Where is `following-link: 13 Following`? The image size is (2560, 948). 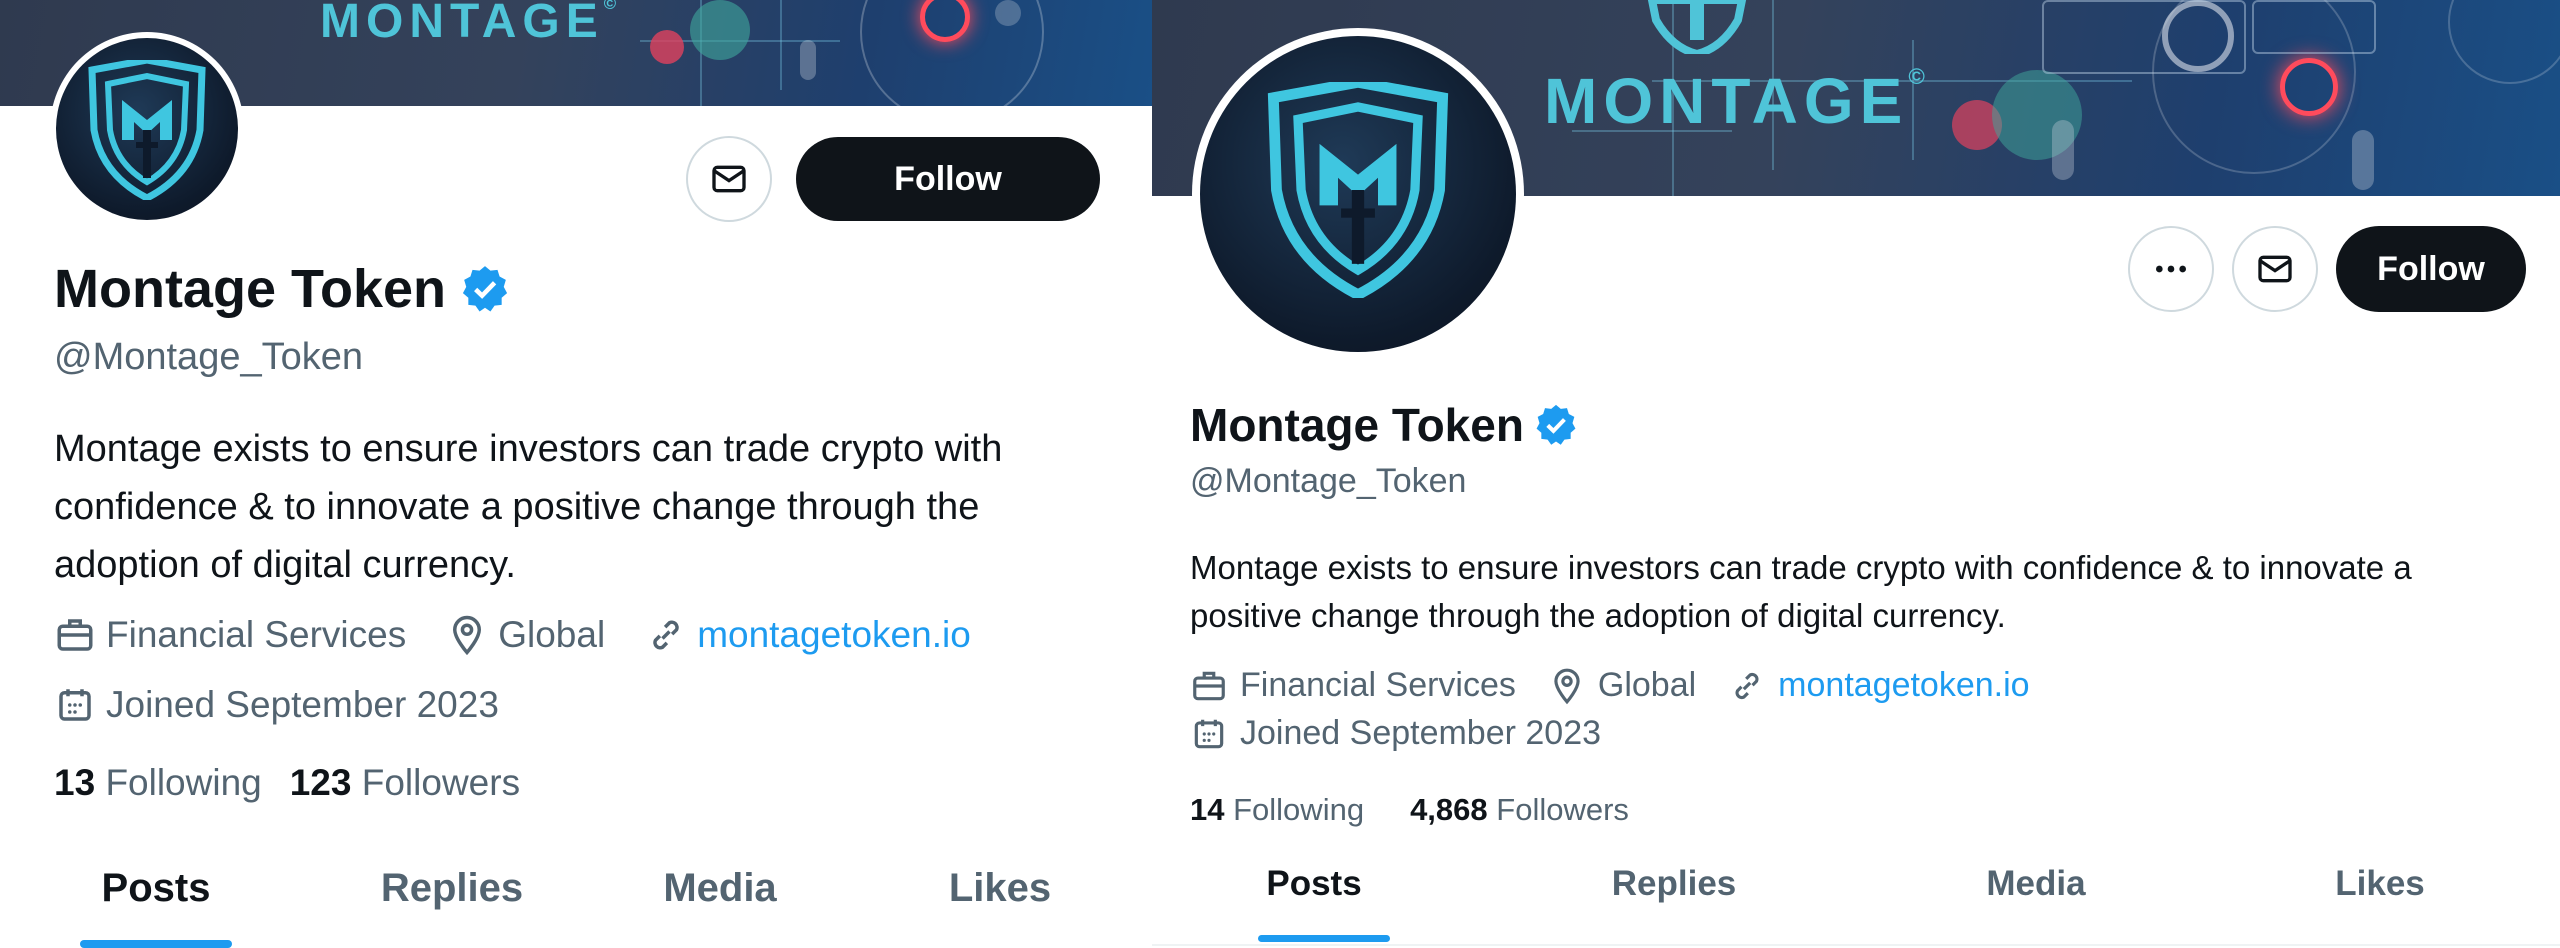
following-link: 13 Following is located at coordinates (158, 783).